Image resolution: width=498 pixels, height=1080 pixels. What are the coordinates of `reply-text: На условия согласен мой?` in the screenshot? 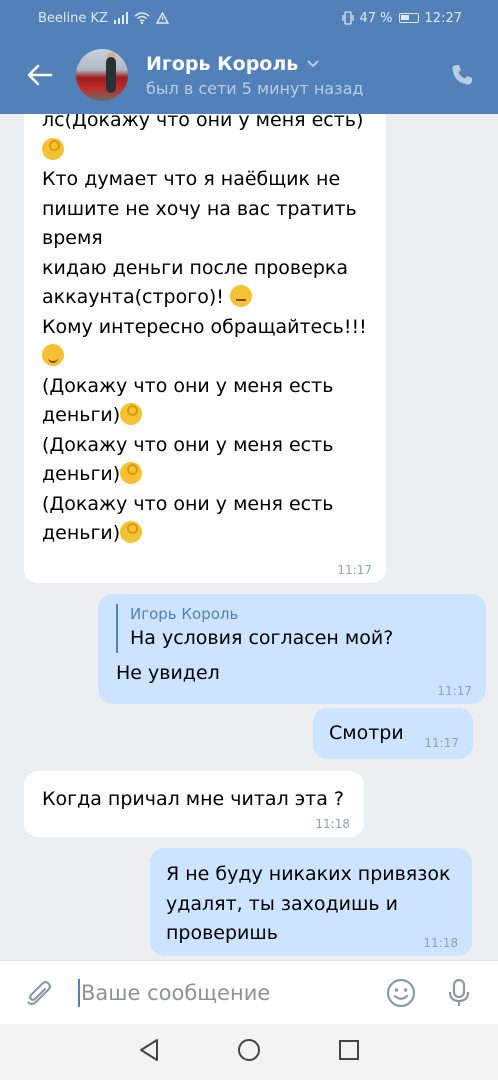 It's located at (262, 638).